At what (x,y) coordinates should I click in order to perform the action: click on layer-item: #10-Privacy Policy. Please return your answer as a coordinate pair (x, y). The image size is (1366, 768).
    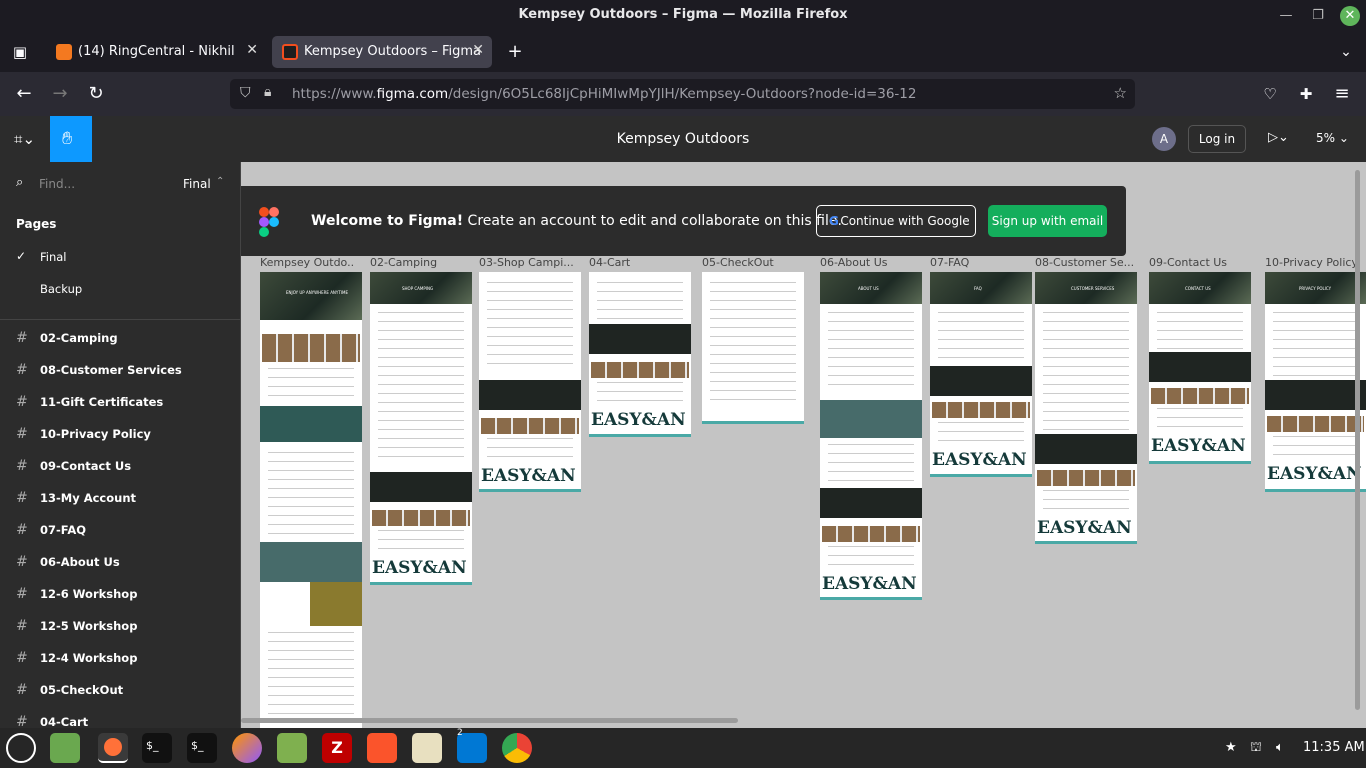
    Looking at the image, I should click on (83, 434).